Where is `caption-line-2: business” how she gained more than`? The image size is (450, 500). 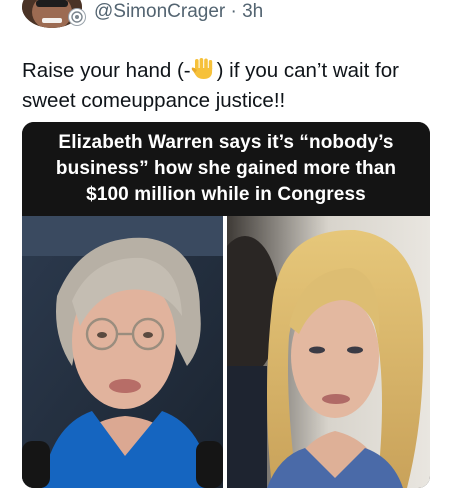 caption-line-2: business” how she gained more than is located at coordinates (226, 168).